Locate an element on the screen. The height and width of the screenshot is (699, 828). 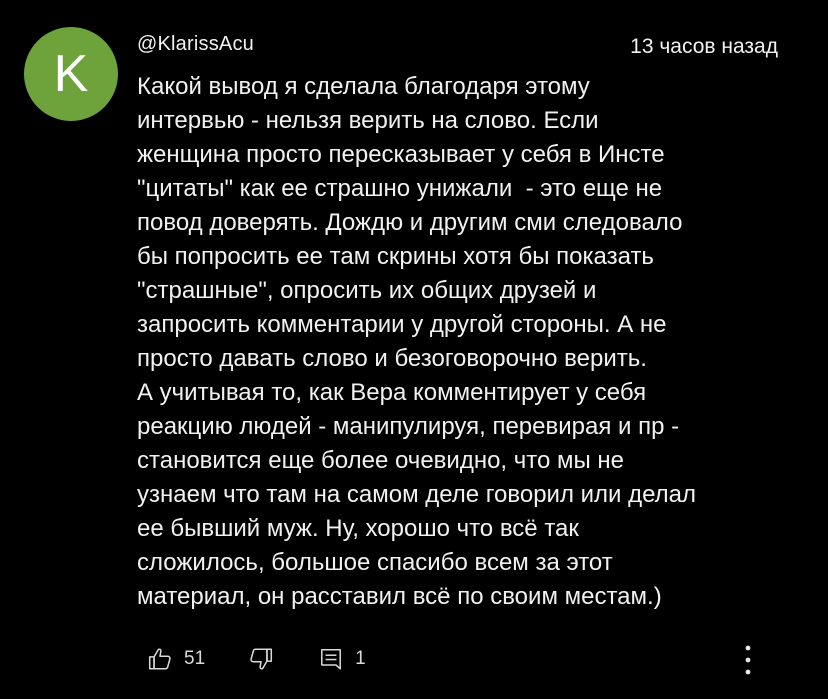
comment-text-line: сложилось, большое спасибо всем за этот is located at coordinates (375, 562).